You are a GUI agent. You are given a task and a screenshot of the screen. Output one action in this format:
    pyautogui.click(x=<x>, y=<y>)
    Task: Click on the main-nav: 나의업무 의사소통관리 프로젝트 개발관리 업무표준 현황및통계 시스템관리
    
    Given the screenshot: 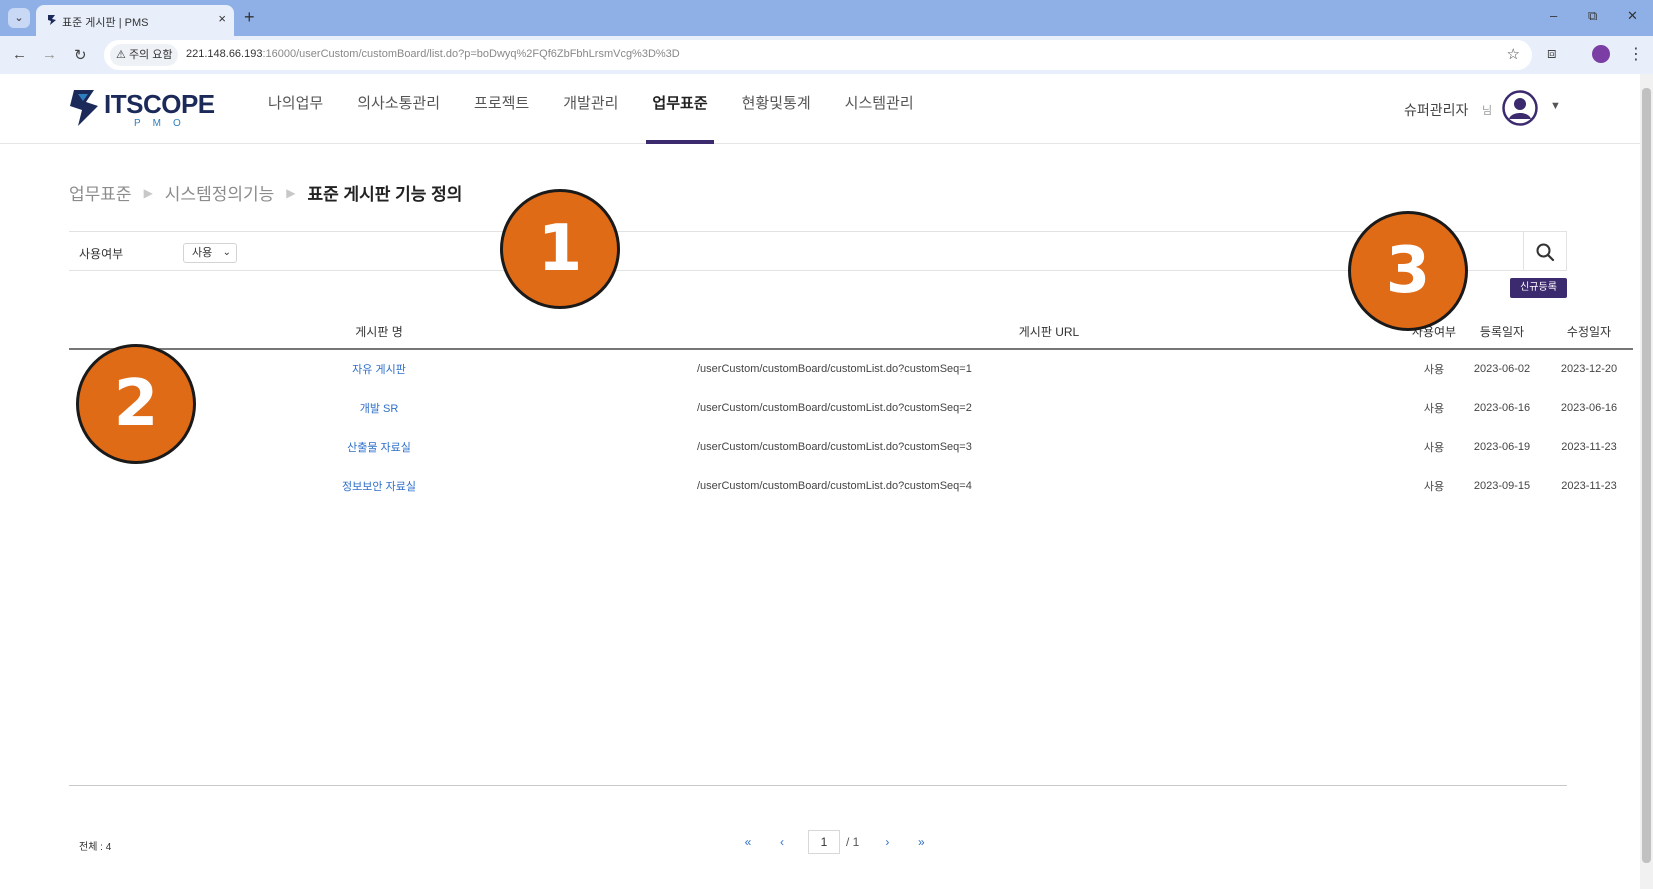 What is the action you would take?
    pyautogui.click(x=608, y=109)
    